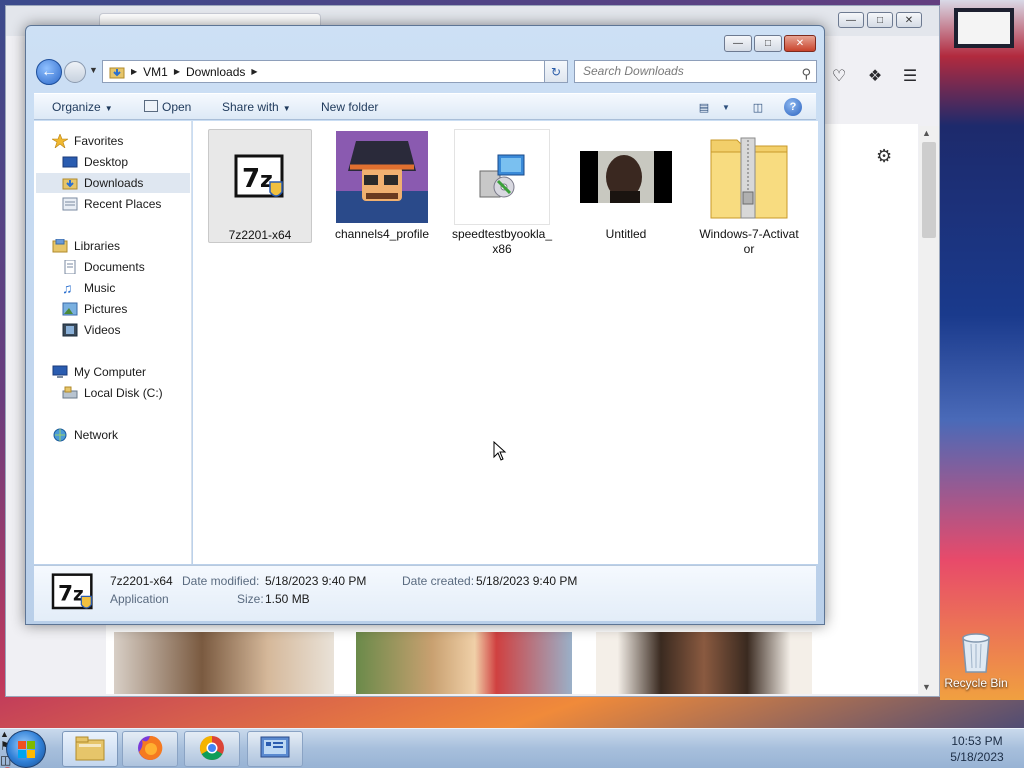 This screenshot has width=1024, height=768. Describe the element at coordinates (910, 76) in the screenshot. I see `menu-icon: ☰` at that location.